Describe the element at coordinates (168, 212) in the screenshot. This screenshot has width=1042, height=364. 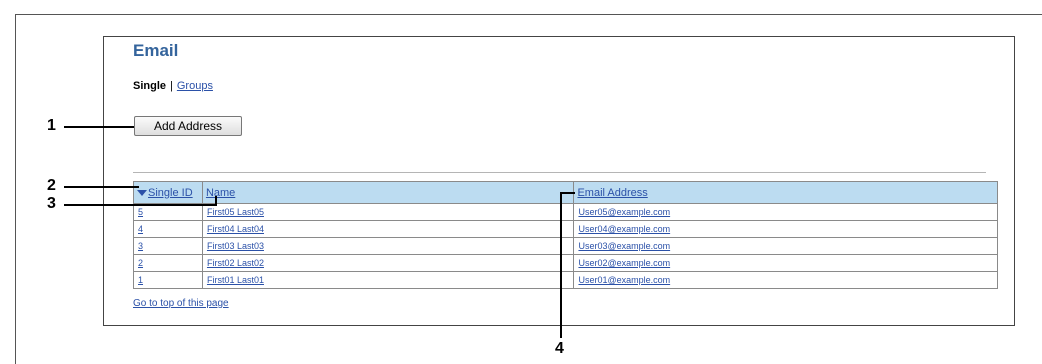
I see `id-cell: 5` at that location.